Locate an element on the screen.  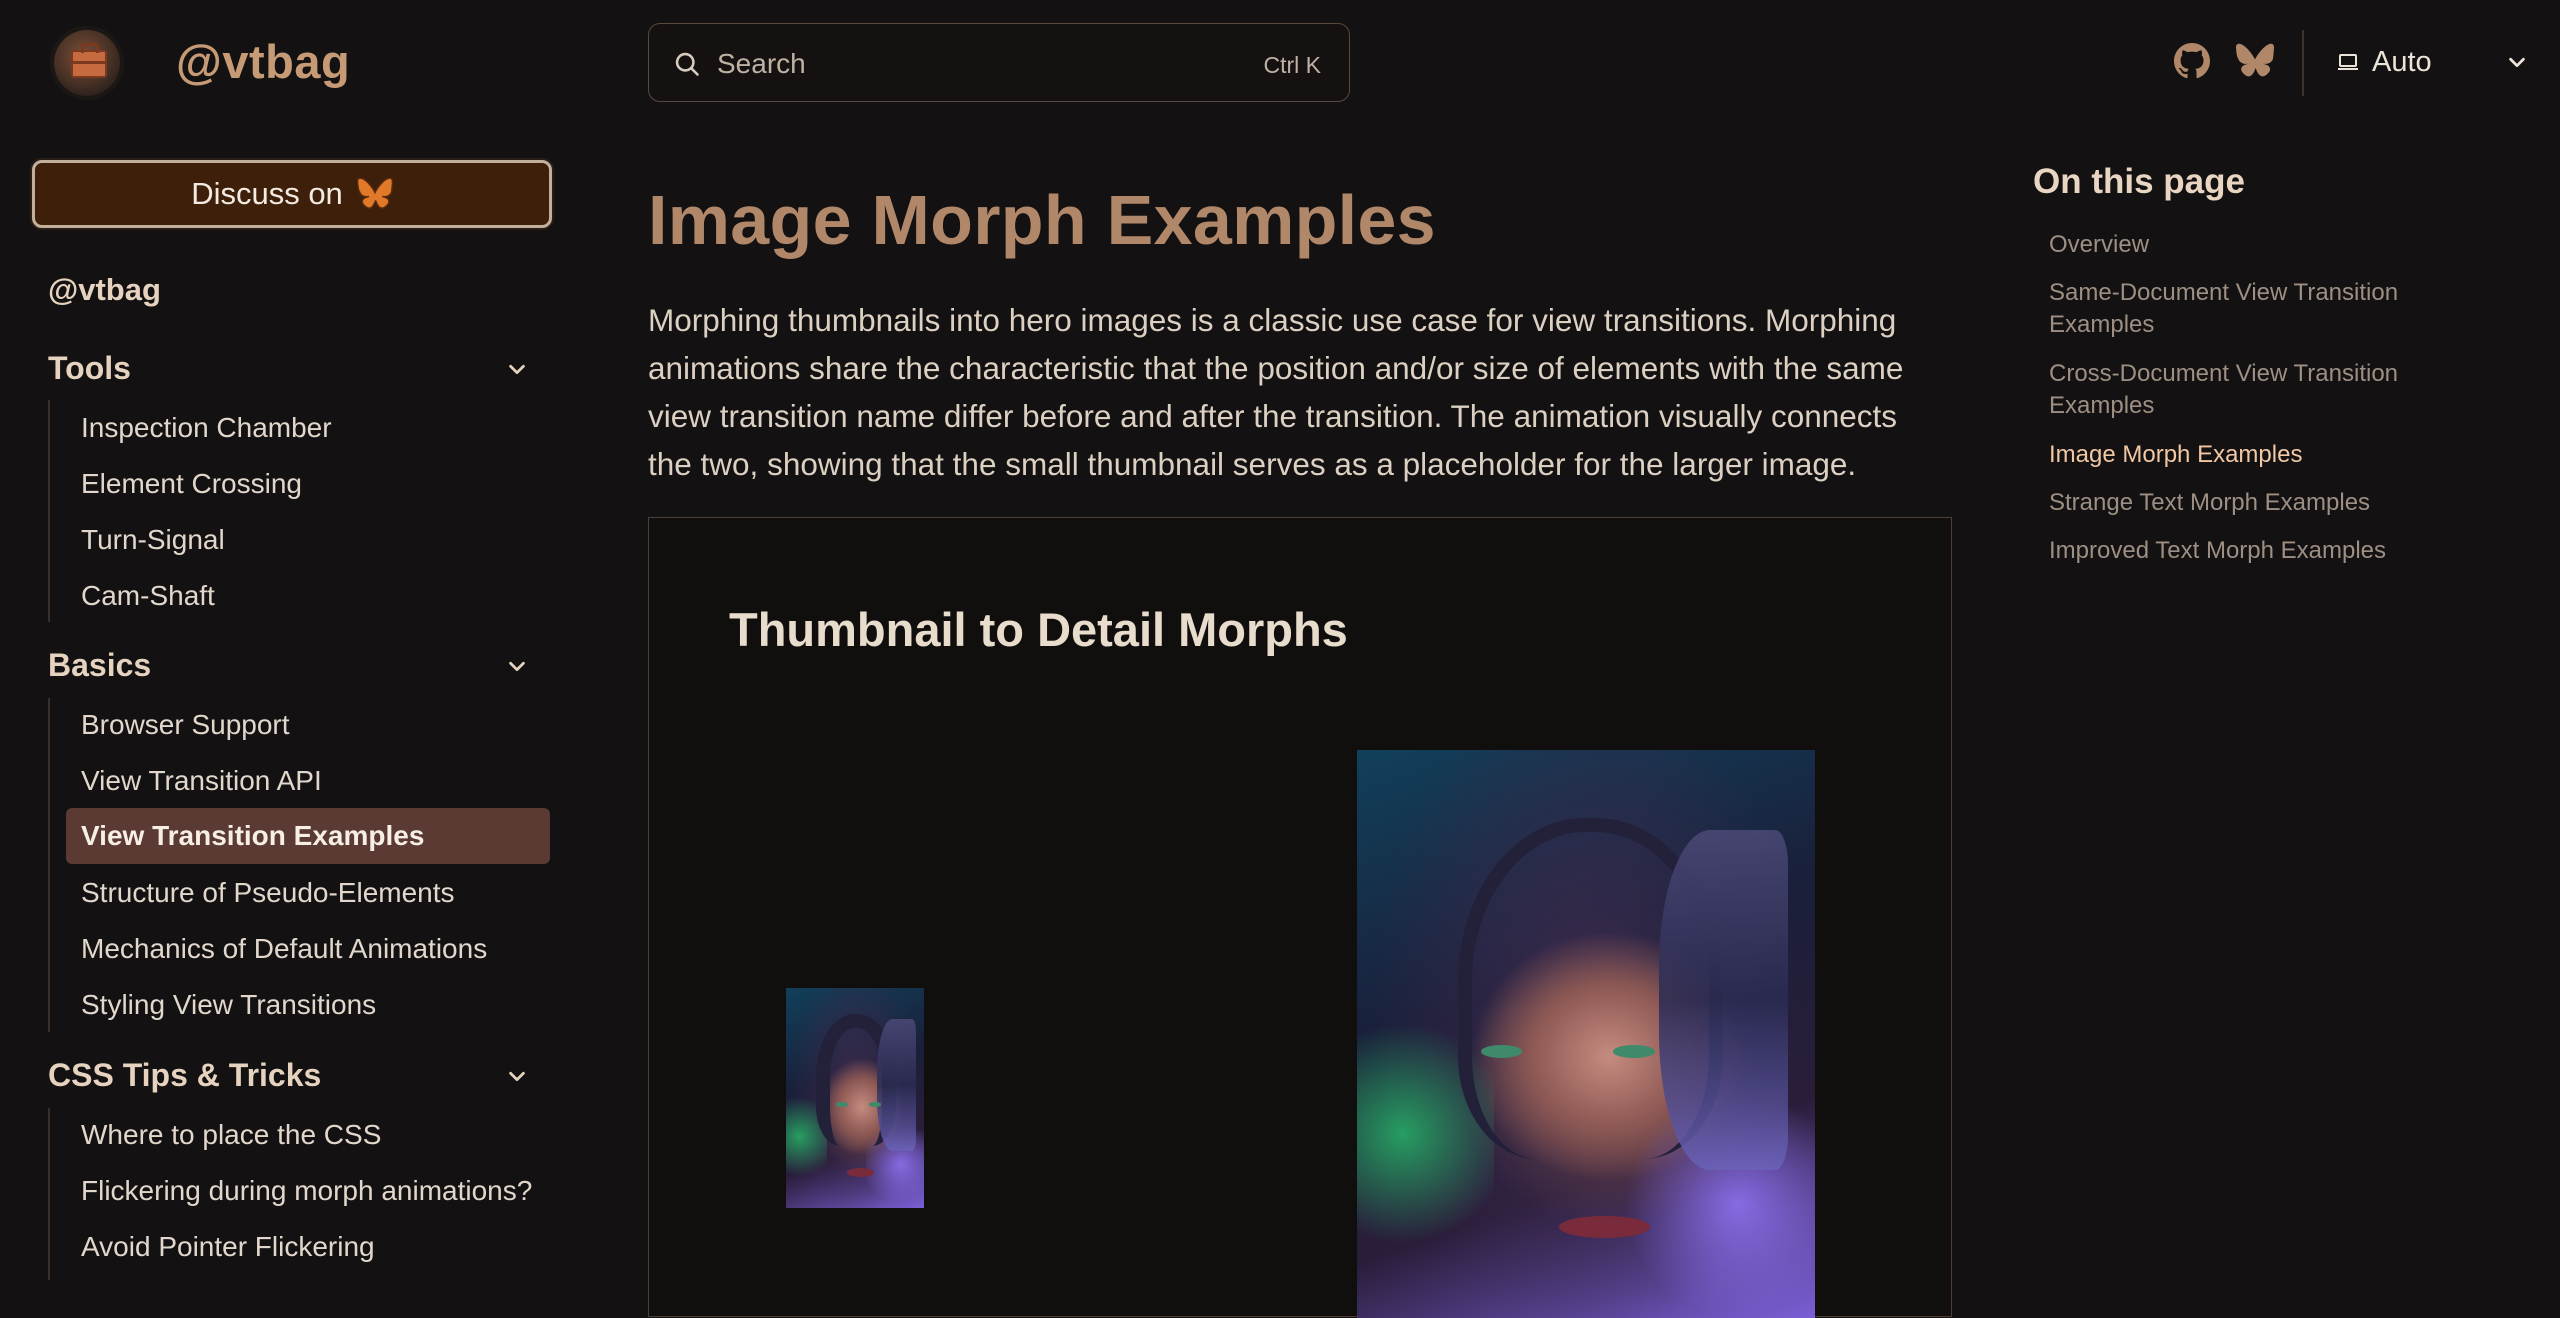
sidebar-item: Avoid Pointer Flickering is located at coordinates (308, 1247).